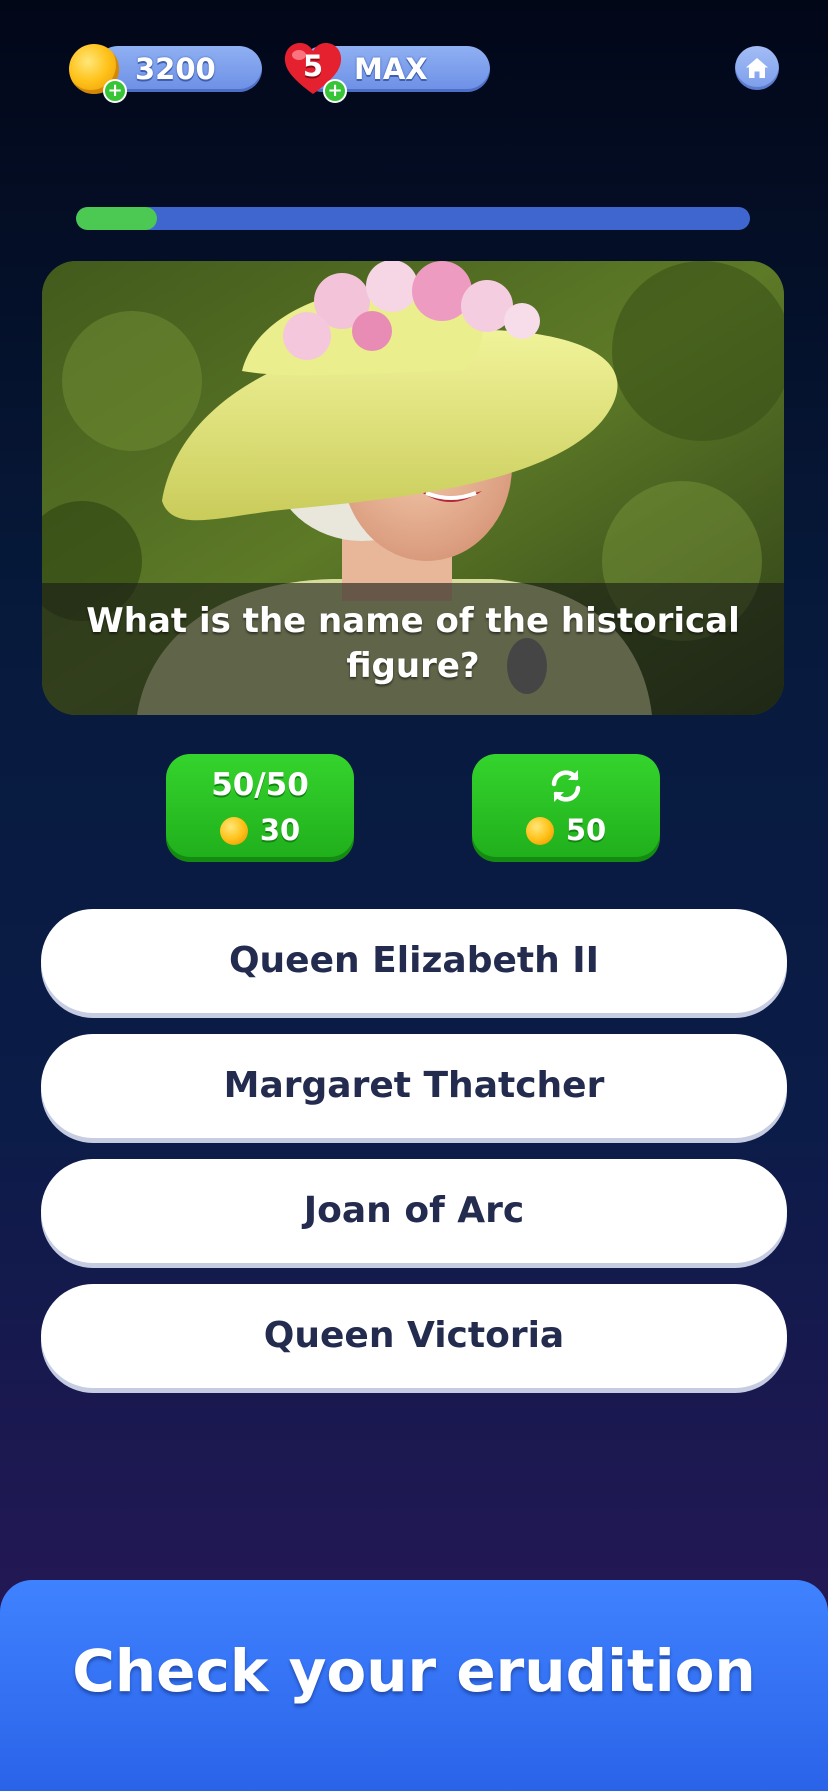  What do you see at coordinates (391, 69) in the screenshot?
I see `lives-status: MAX` at bounding box center [391, 69].